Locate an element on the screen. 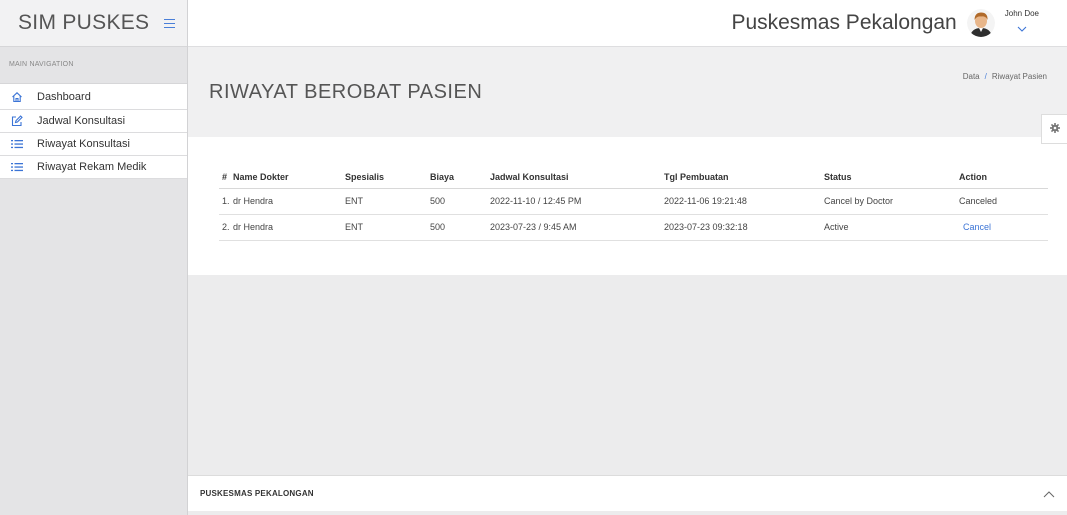 The width and height of the screenshot is (1067, 515). sidebar-item-riwayat-rekam-medik: Riwayat Rekam Medik is located at coordinates (93, 167).